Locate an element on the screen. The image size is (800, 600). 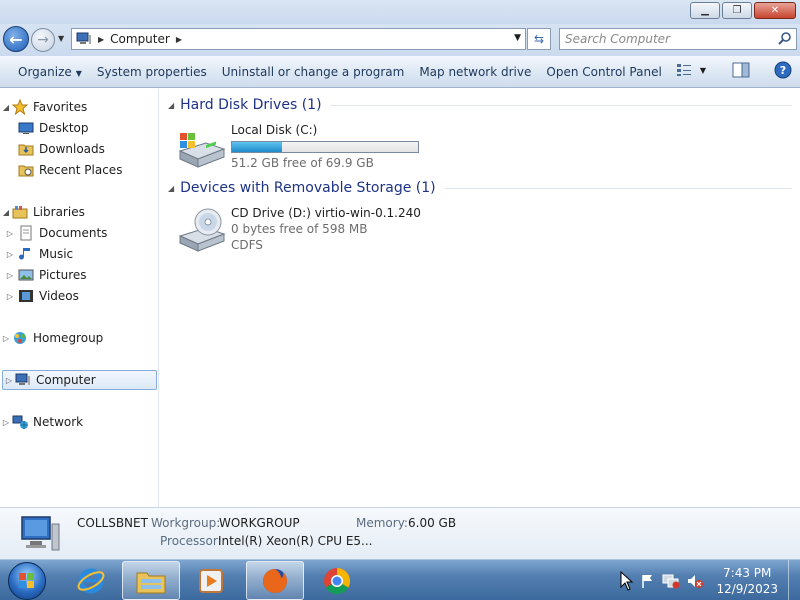
group-hard-disk-drives: ◢ Hard Disk Drives (1) is located at coordinates (480, 105).